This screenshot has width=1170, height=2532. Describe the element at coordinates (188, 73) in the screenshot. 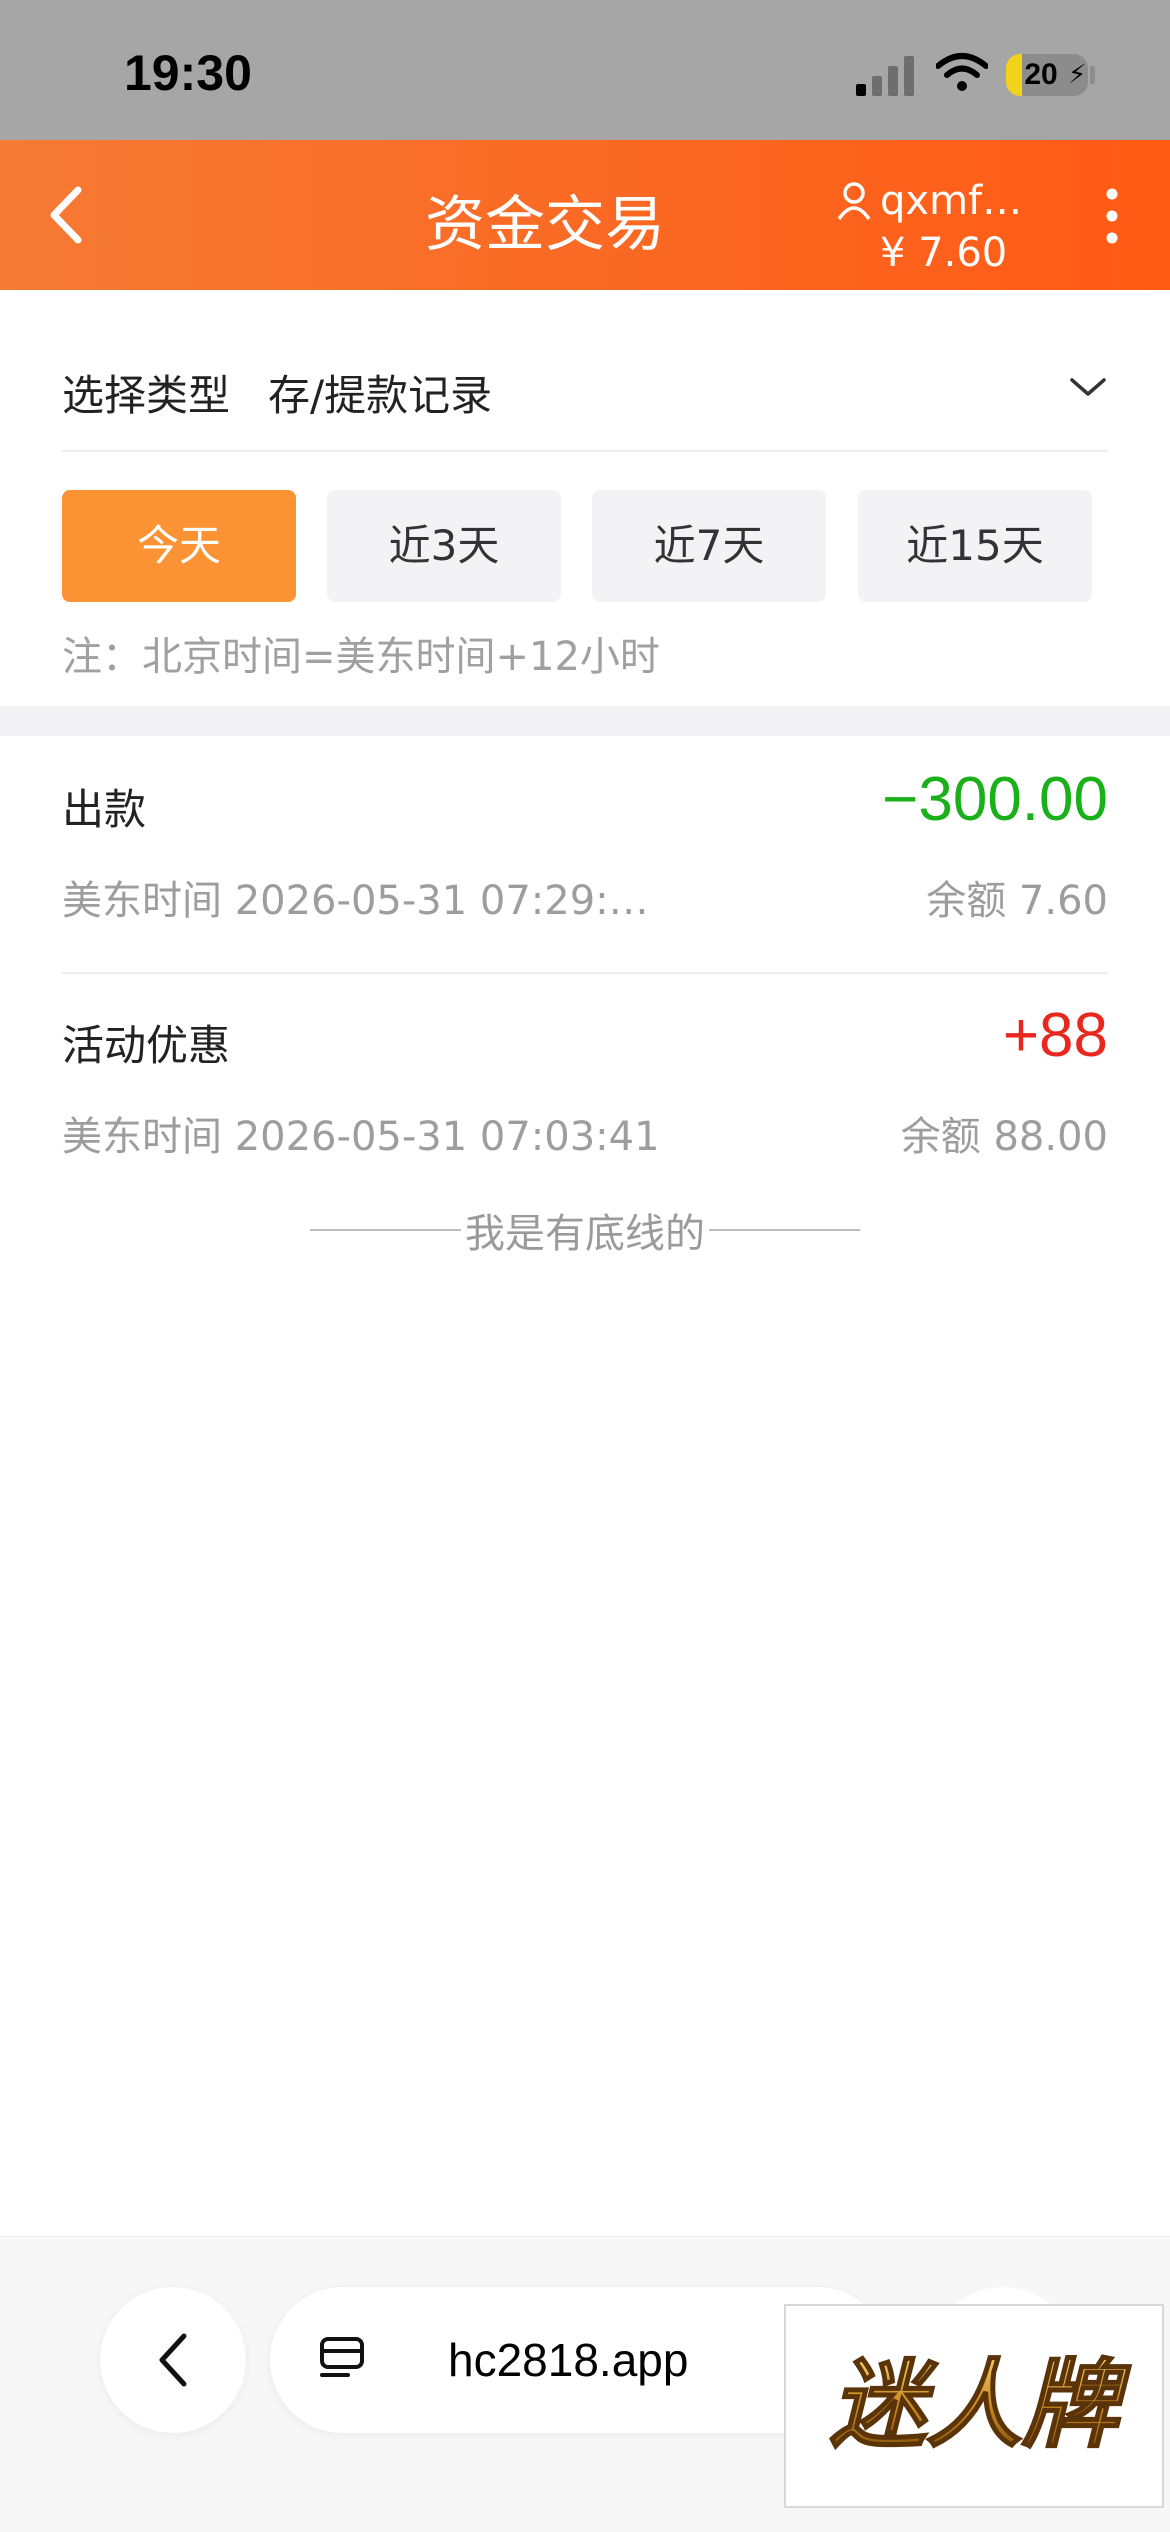

I see `status-time: 19:30` at that location.